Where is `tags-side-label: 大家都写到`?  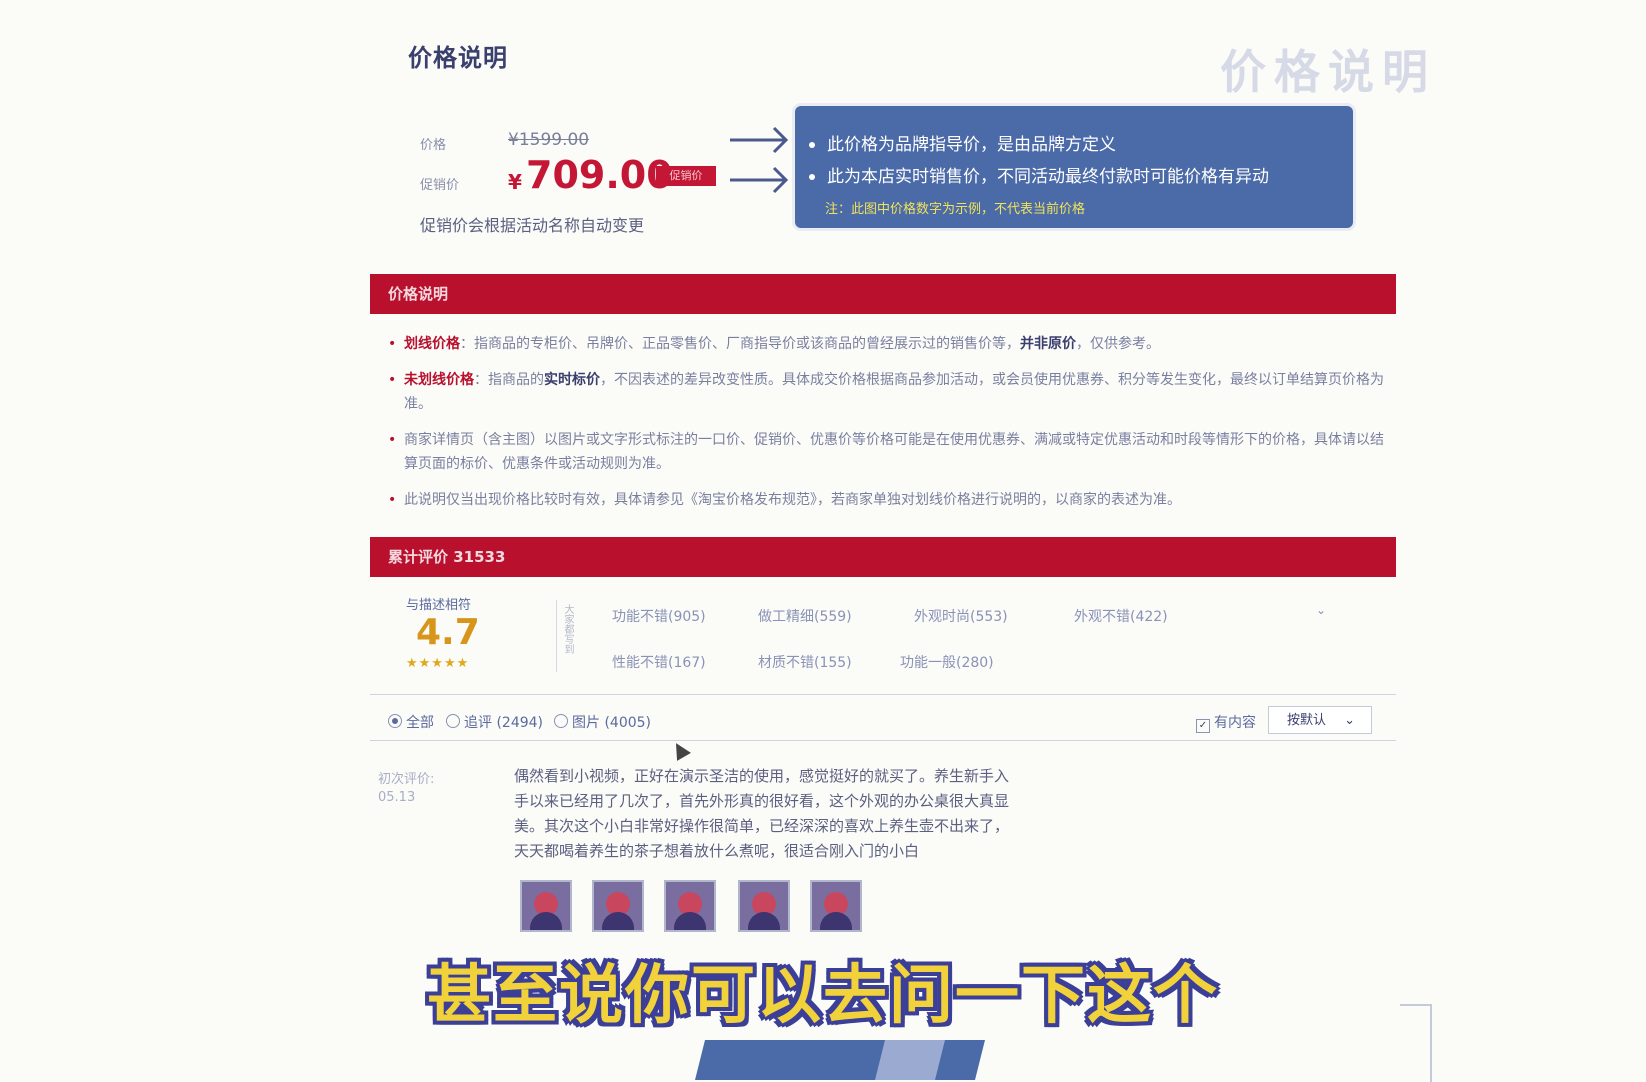
tags-side-label: 大家都写到 is located at coordinates (567, 629).